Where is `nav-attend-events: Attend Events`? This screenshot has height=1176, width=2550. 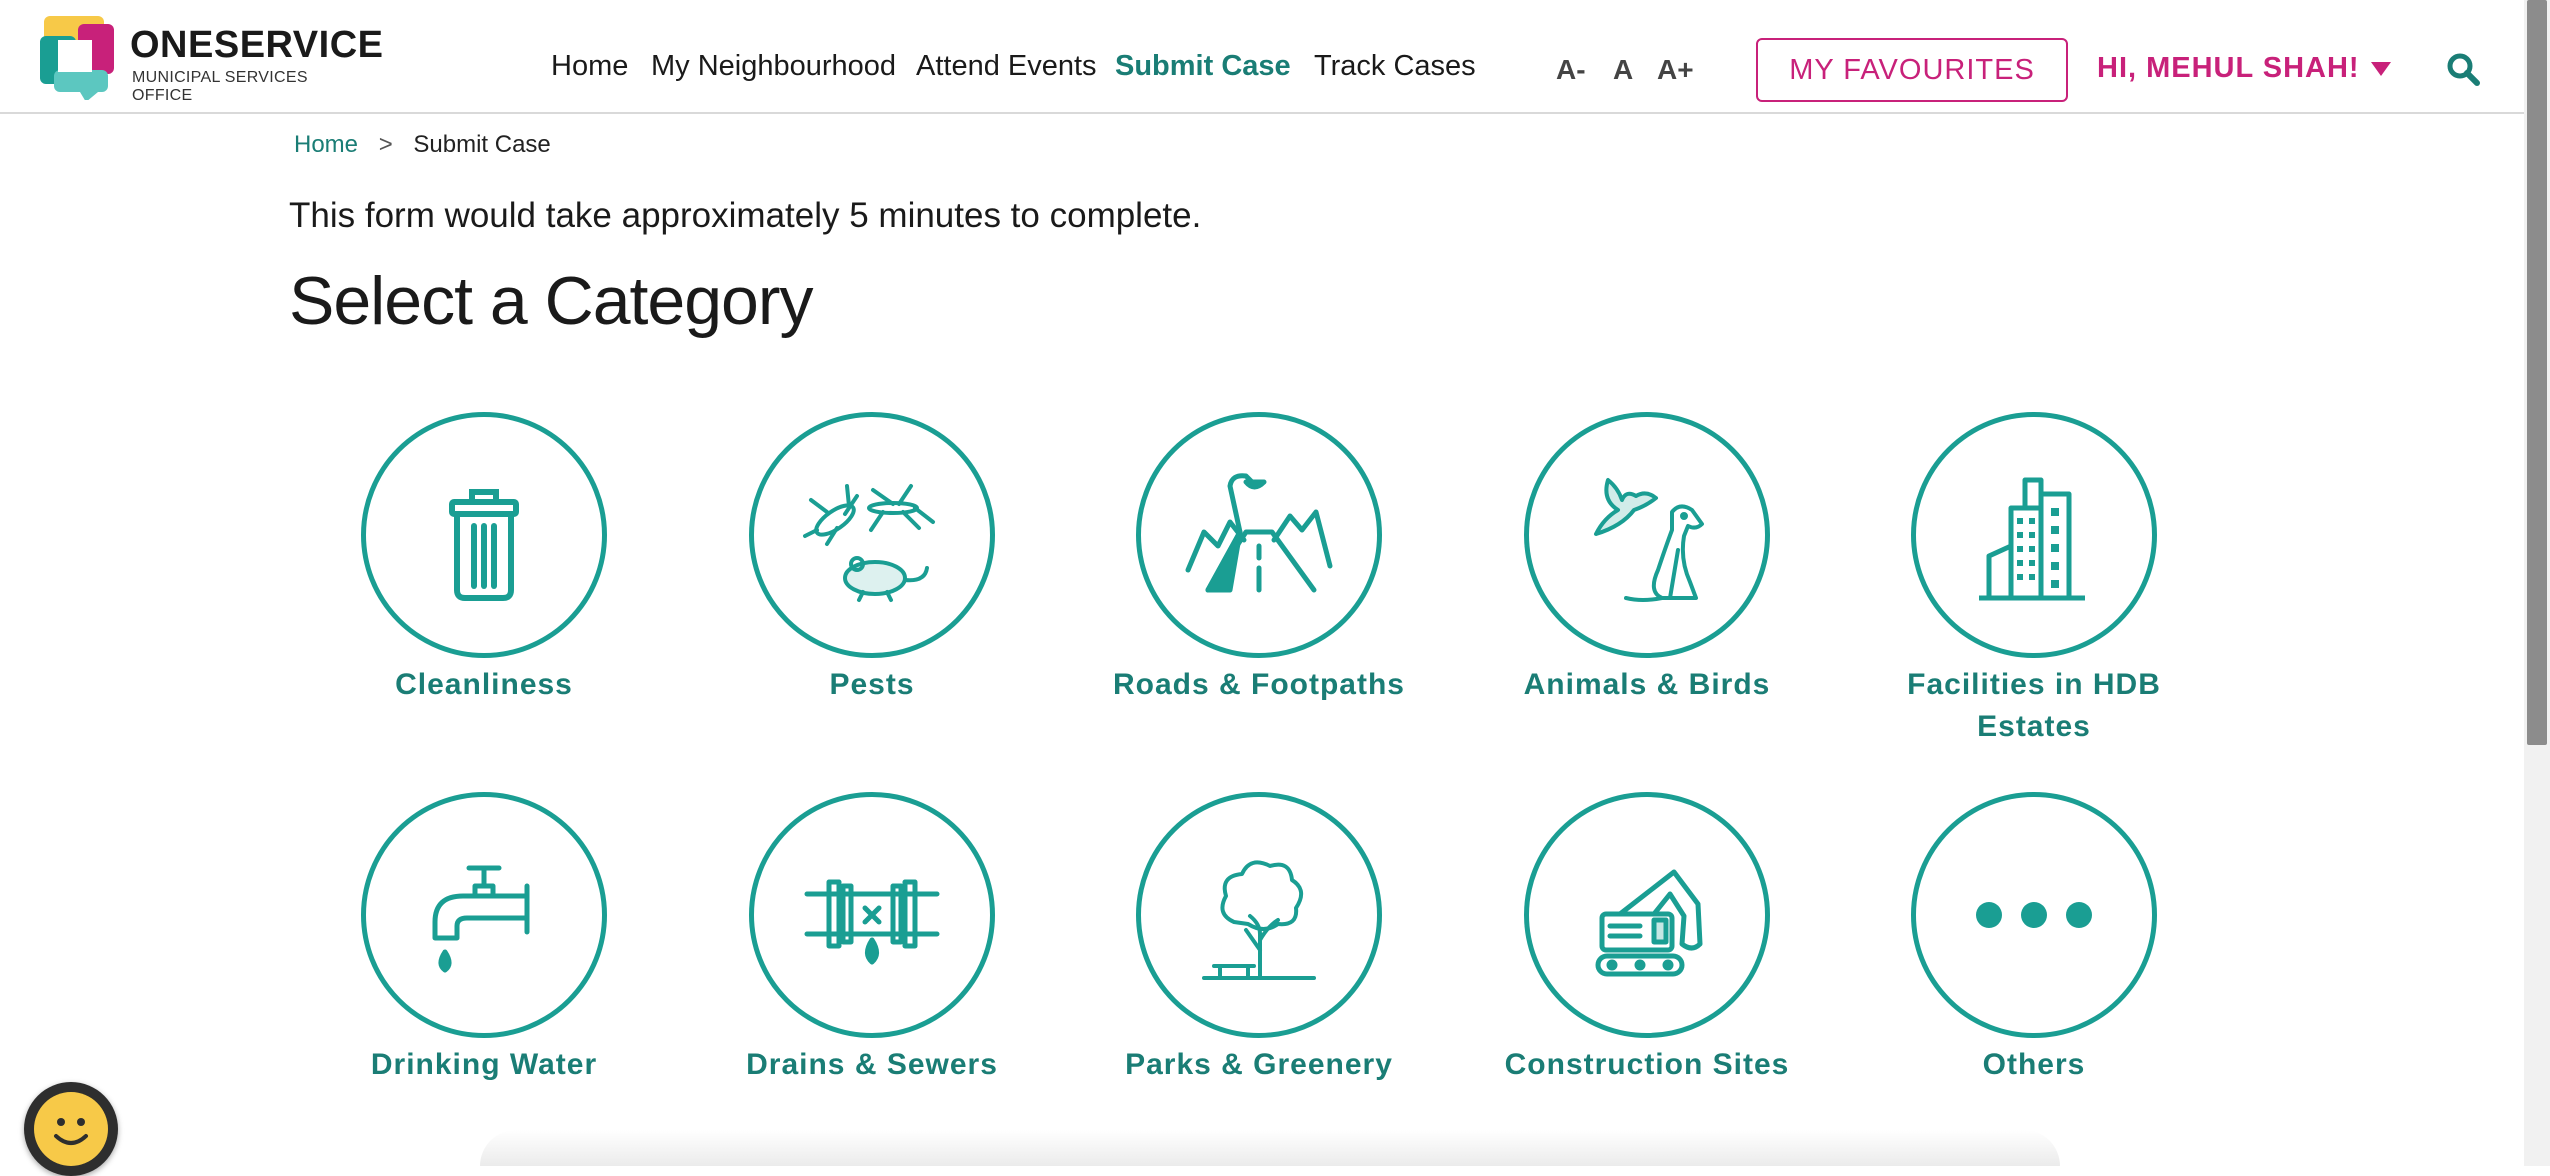
nav-attend-events: Attend Events is located at coordinates (1006, 66).